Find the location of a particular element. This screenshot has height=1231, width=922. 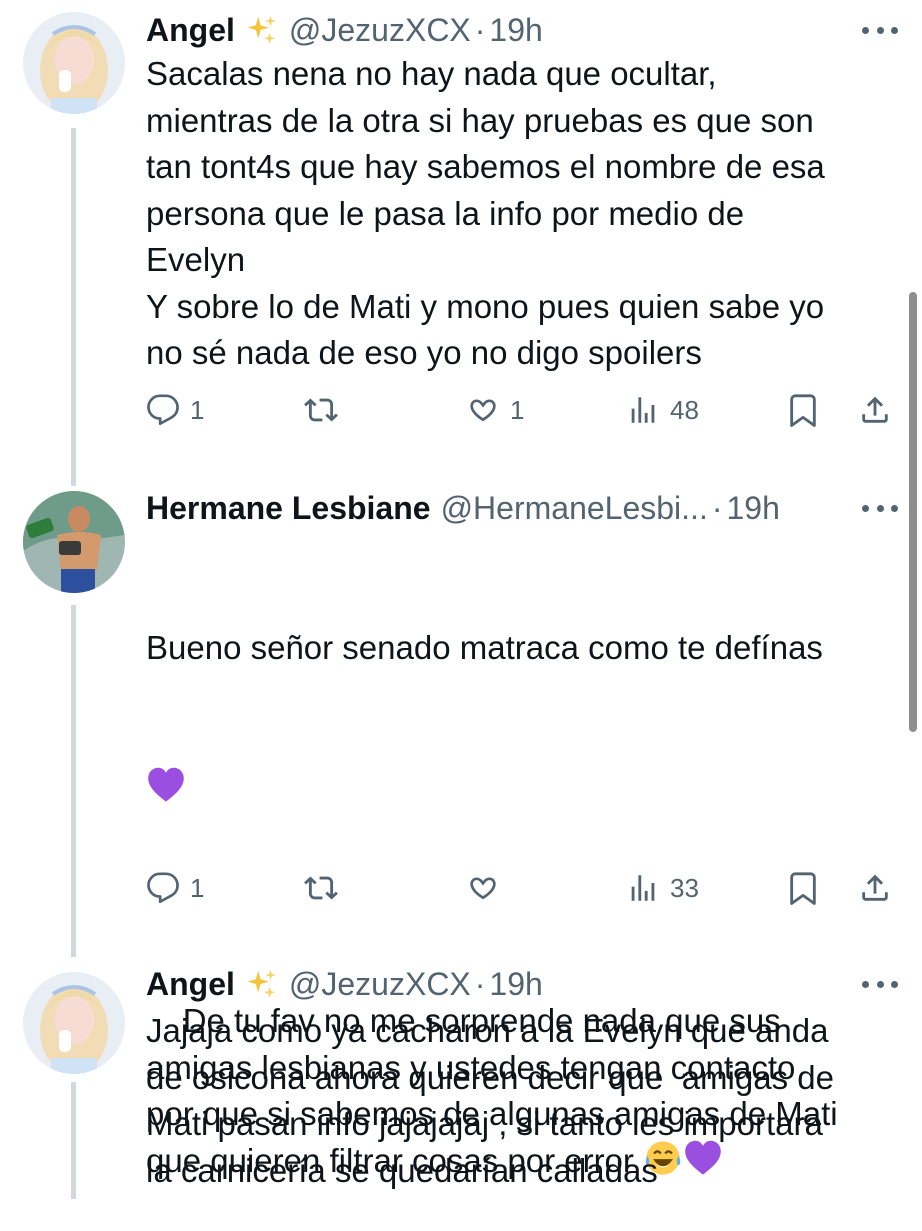

avatar-shirtless-man-exatlon-icon is located at coordinates (74, 542).